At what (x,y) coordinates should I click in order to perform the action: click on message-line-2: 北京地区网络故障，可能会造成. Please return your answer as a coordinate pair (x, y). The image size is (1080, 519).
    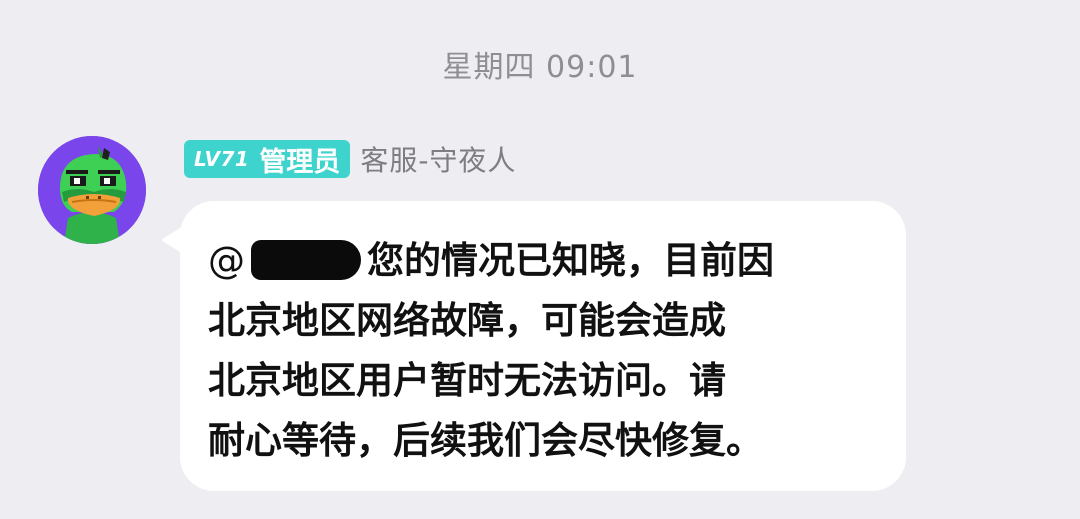
    Looking at the image, I should click on (467, 320).